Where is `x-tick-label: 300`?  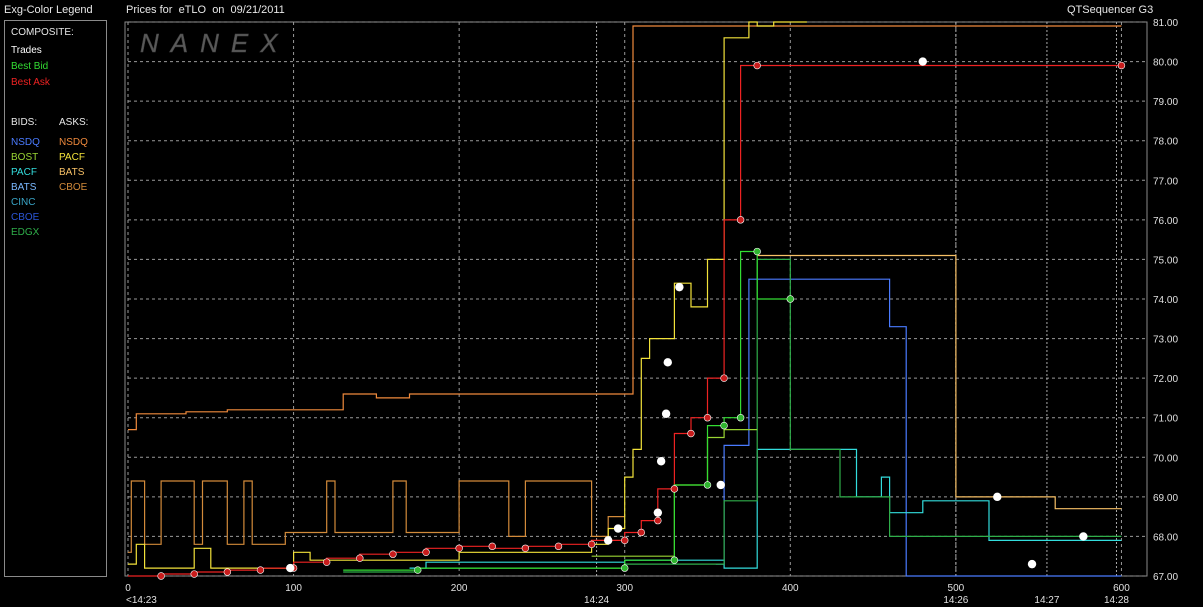
x-tick-label: 300 is located at coordinates (624, 588).